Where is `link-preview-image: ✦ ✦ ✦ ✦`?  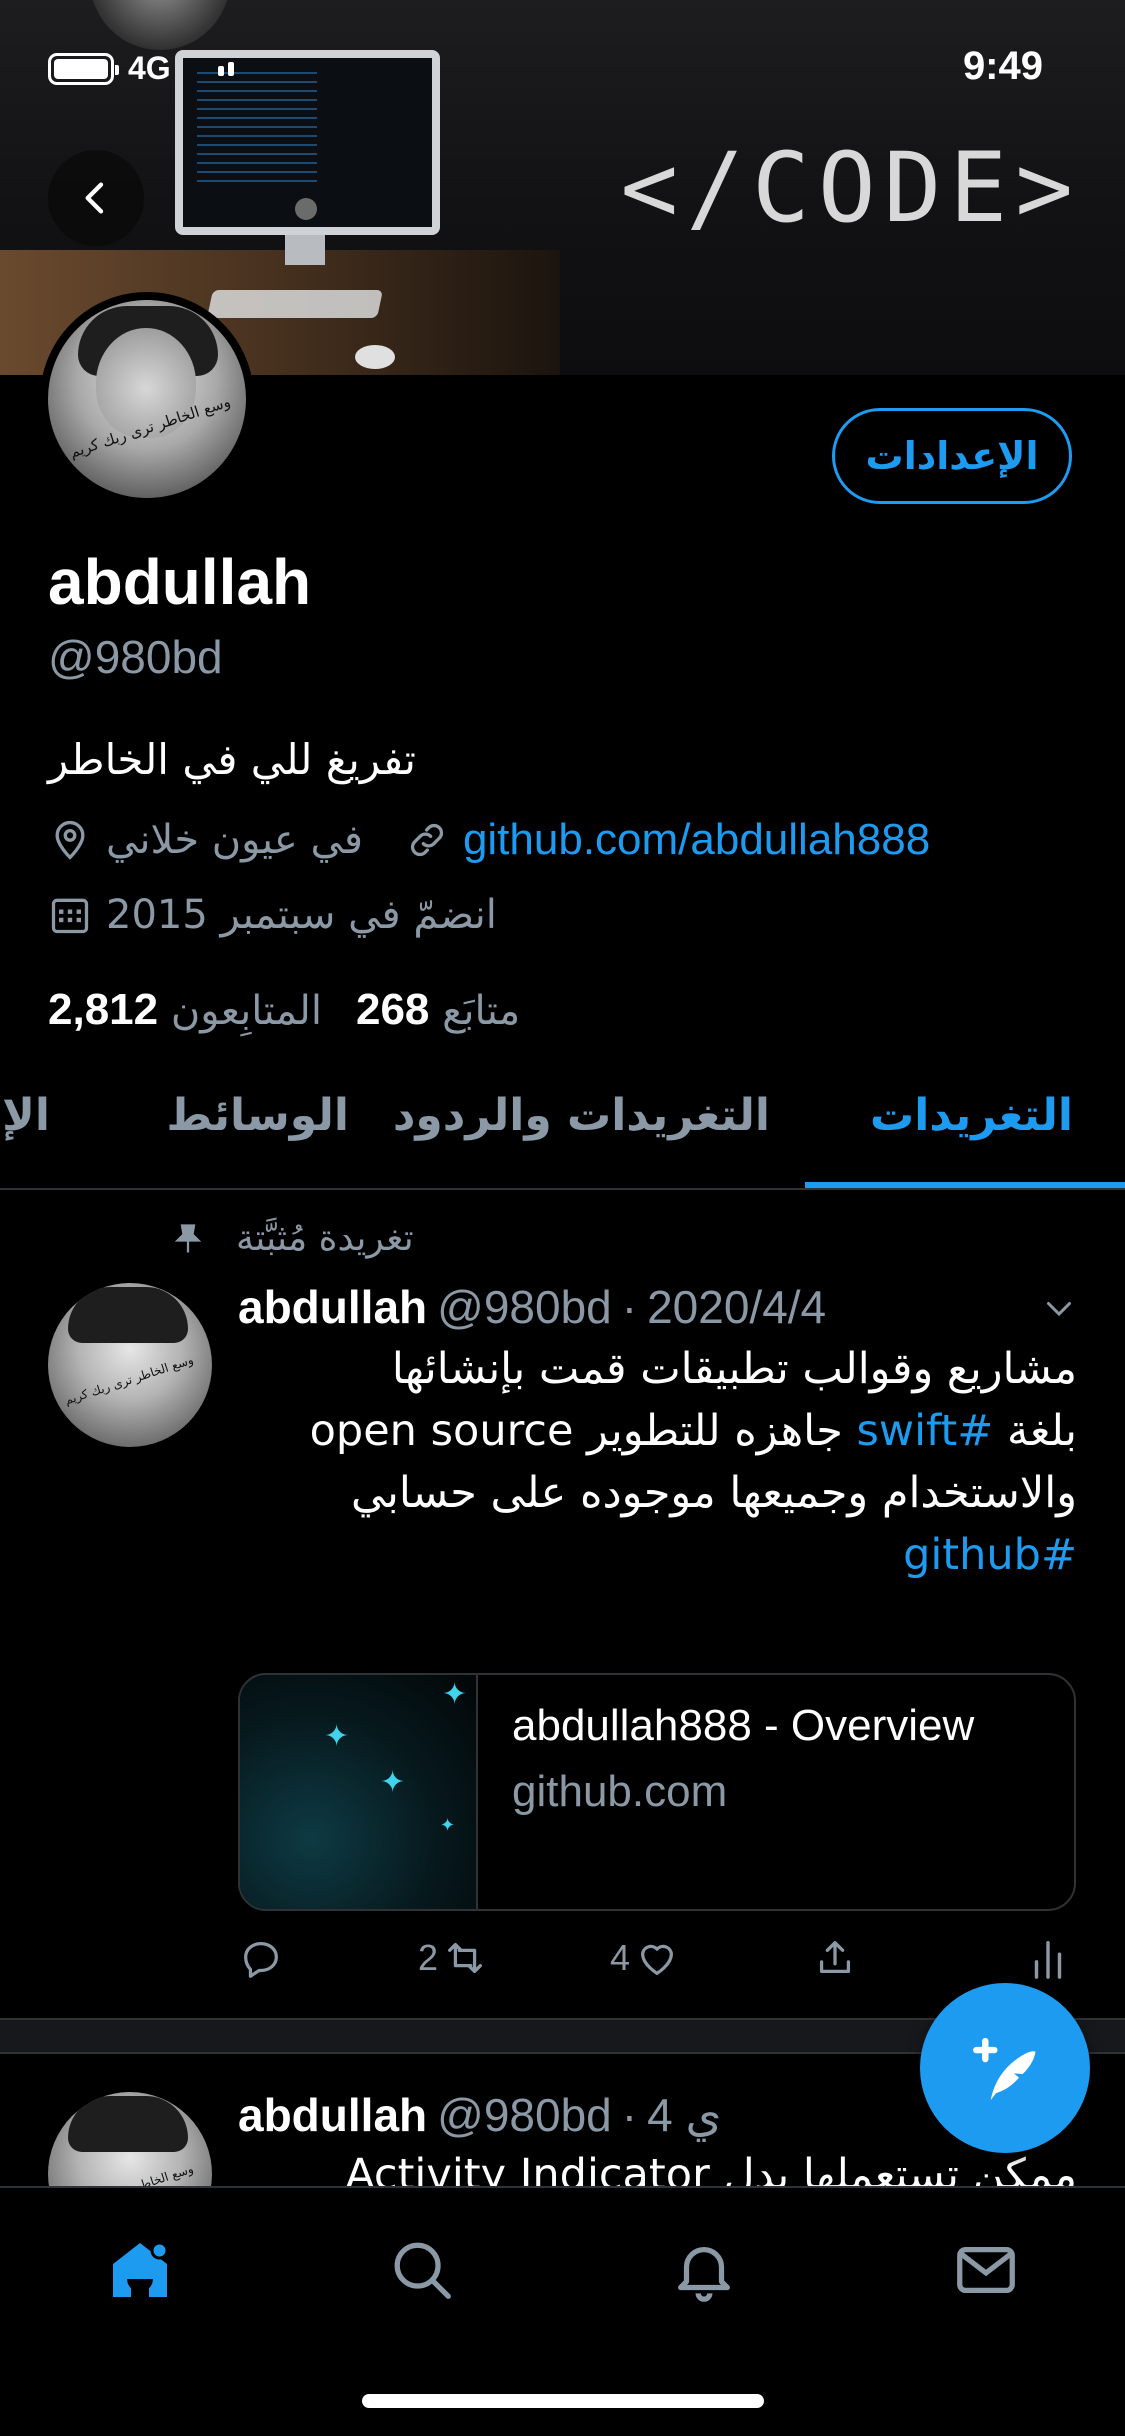 link-preview-image: ✦ ✦ ✦ ✦ is located at coordinates (359, 1792).